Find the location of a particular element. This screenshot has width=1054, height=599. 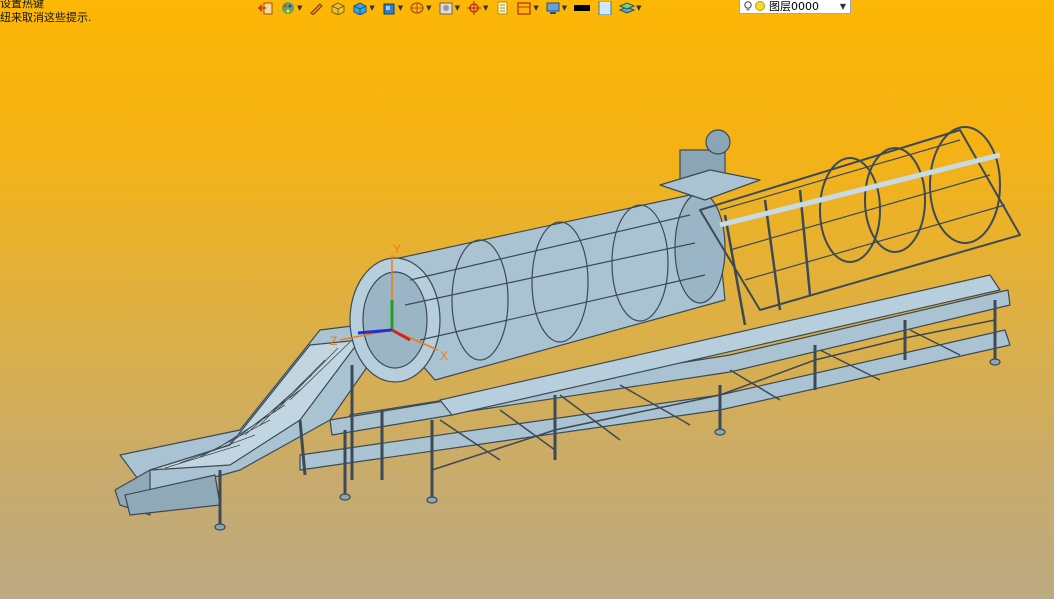

axis-label-z: Z is located at coordinates (333, 341).